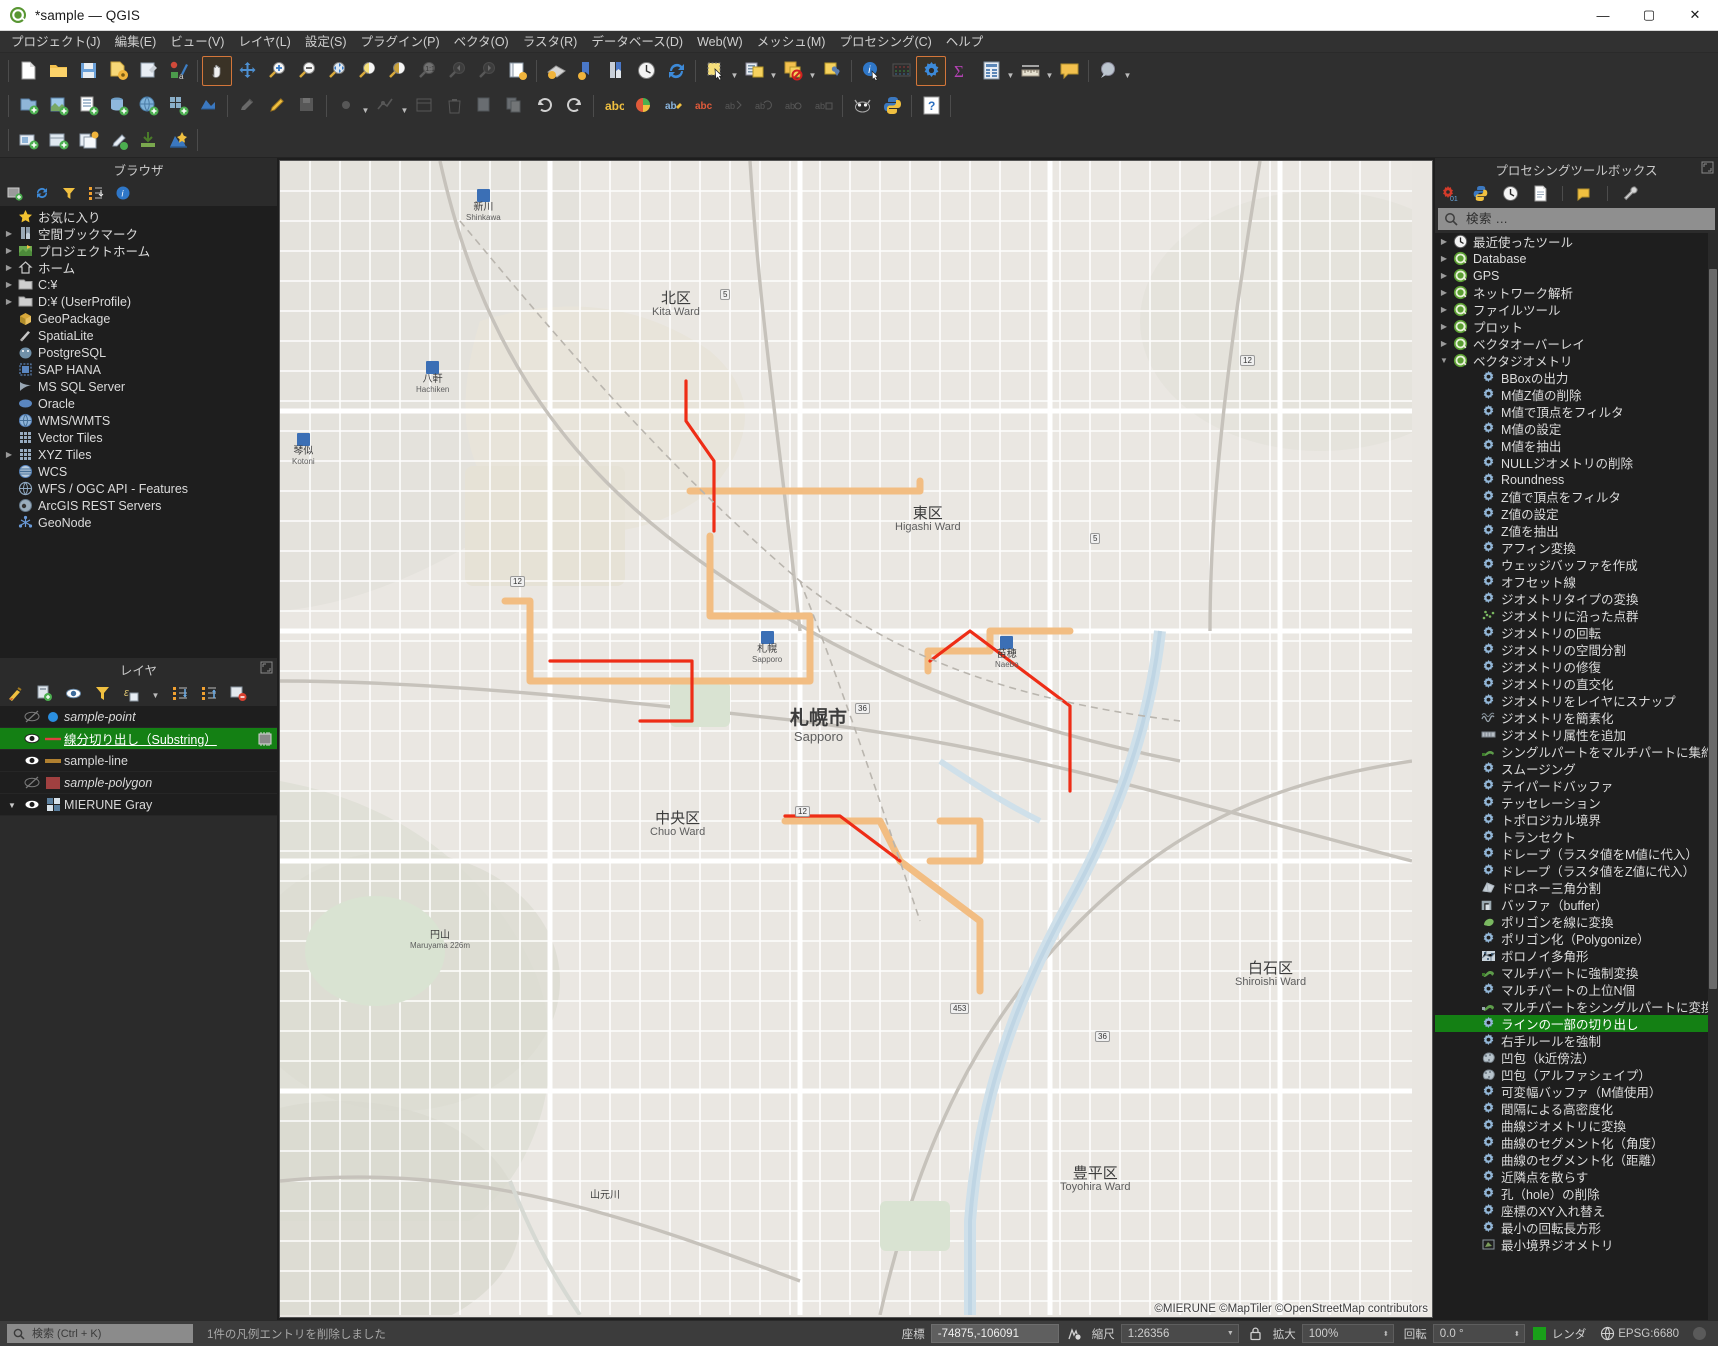 The height and width of the screenshot is (1346, 1718). I want to click on help-contents-icon: ?, so click(931, 106).